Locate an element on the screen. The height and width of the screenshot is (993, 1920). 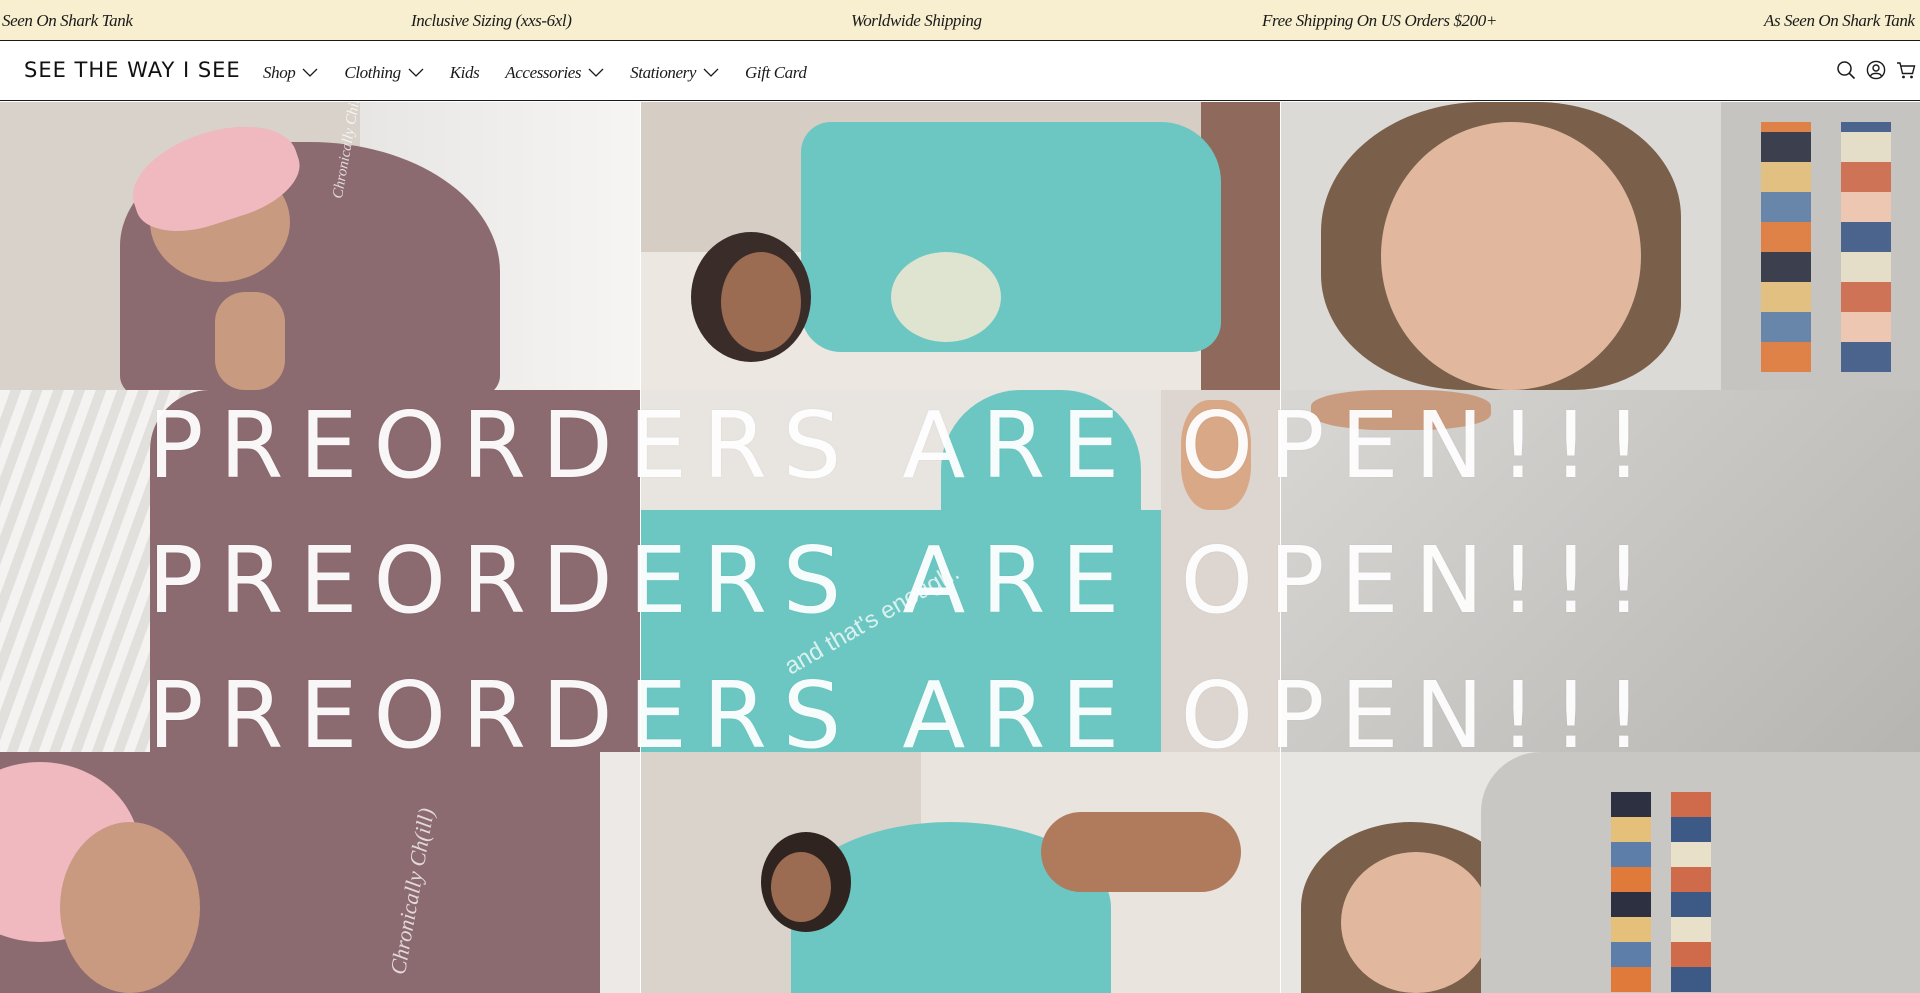
hero-photo-teal-pants is located at coordinates (960, 571).